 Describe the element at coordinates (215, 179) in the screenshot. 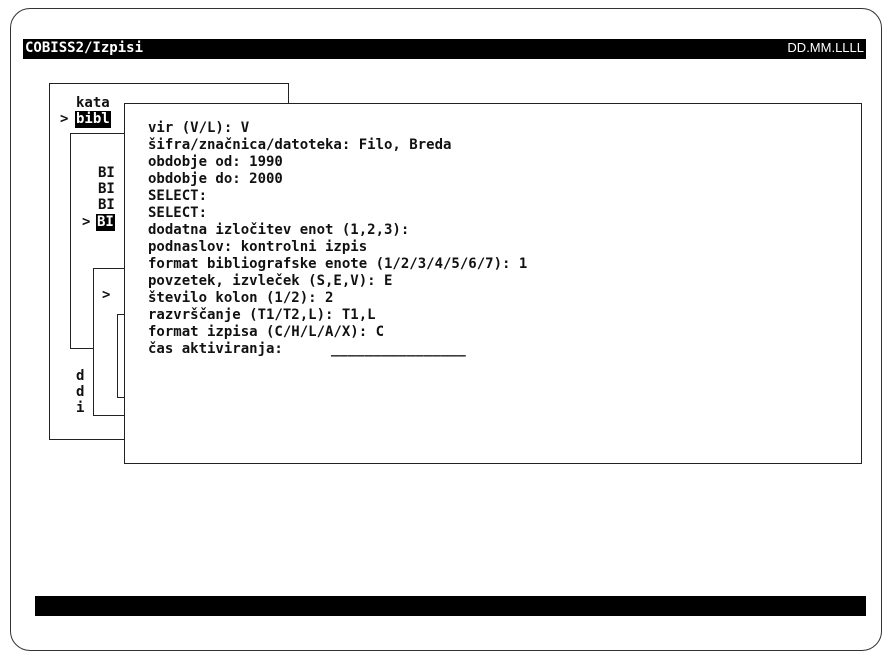

I see `field-obdobje-do: obdobje do: 2000` at that location.